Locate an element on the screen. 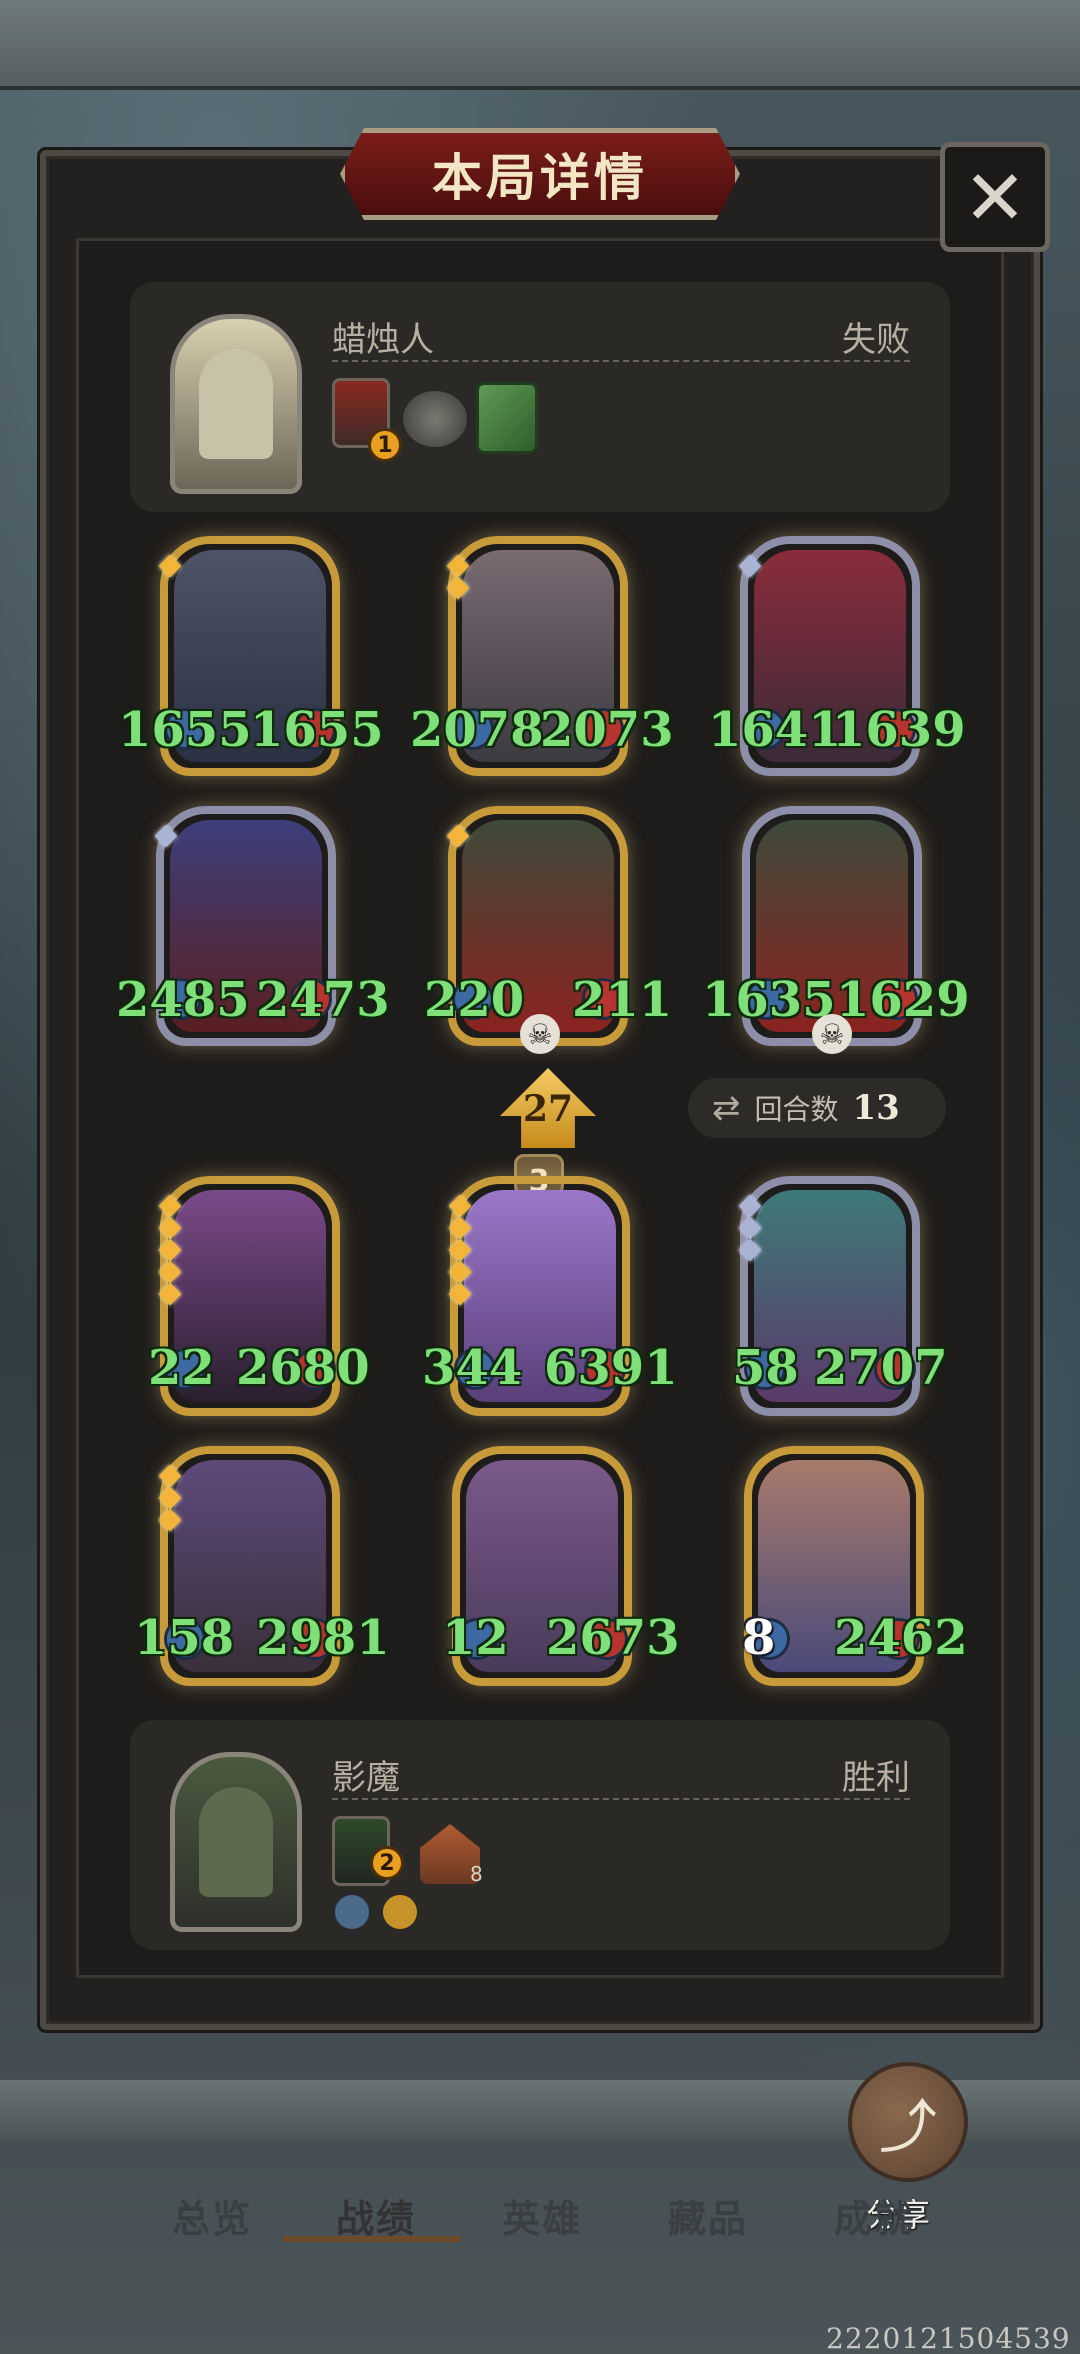 The image size is (1080, 2354). enemy-unit-4-hp: 2473 is located at coordinates (323, 1000).